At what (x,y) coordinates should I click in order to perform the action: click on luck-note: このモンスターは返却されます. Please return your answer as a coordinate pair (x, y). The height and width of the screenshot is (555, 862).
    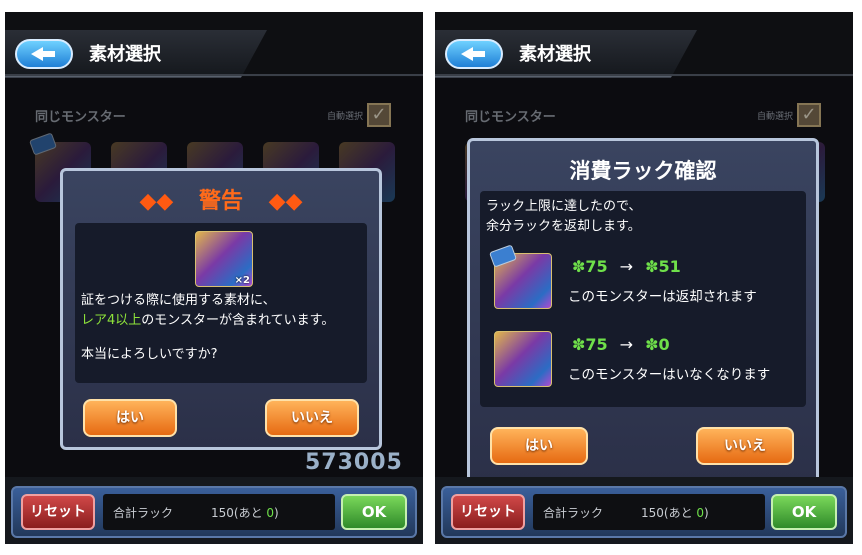
    Looking at the image, I should click on (662, 297).